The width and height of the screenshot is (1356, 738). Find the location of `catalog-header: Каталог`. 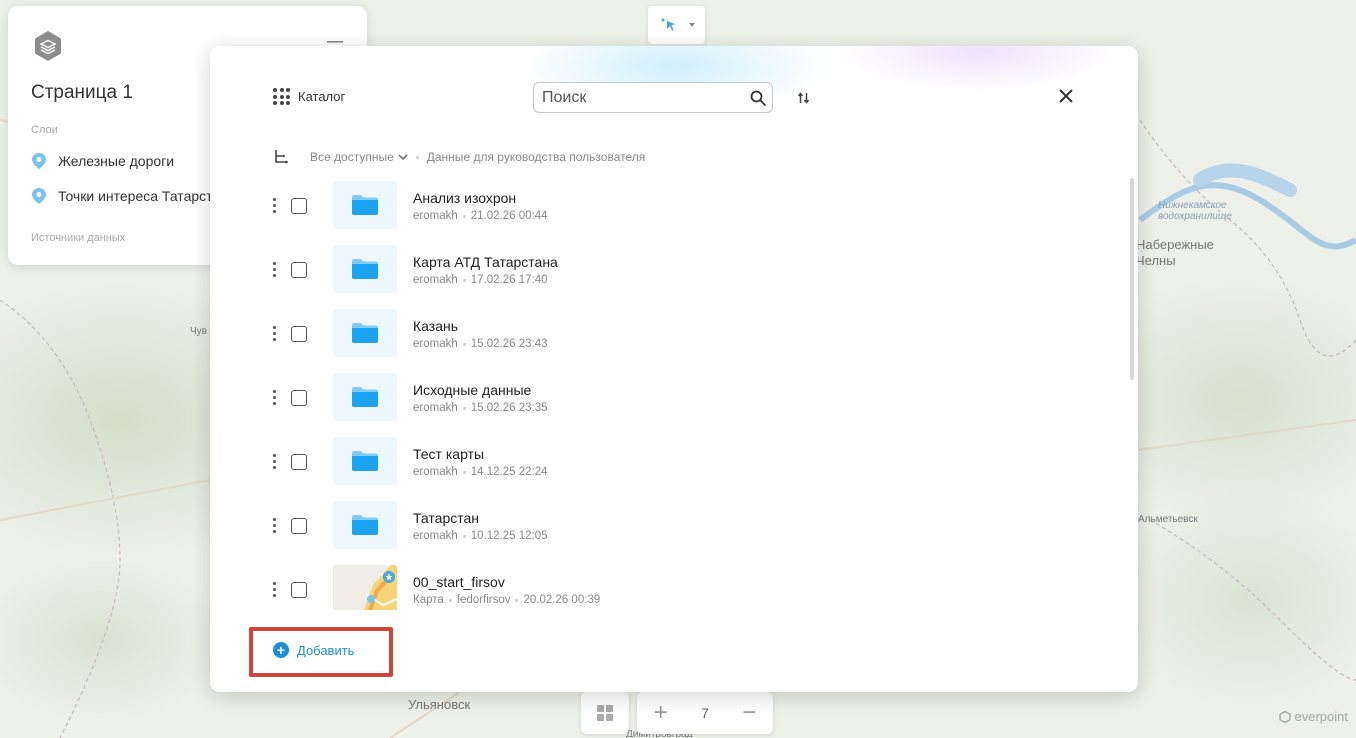

catalog-header: Каталог is located at coordinates (309, 96).